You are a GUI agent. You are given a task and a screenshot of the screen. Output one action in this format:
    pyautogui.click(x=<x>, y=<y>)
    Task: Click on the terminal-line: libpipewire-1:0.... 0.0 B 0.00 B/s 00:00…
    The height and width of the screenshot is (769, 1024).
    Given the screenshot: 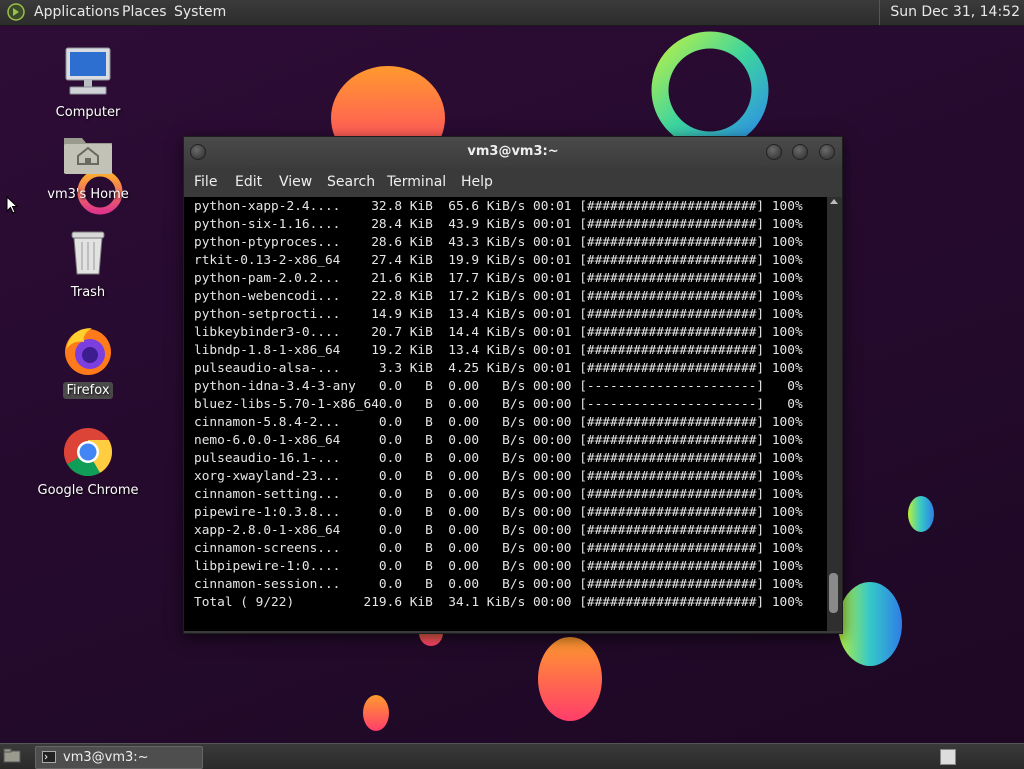 What is the action you would take?
    pyautogui.click(x=498, y=566)
    